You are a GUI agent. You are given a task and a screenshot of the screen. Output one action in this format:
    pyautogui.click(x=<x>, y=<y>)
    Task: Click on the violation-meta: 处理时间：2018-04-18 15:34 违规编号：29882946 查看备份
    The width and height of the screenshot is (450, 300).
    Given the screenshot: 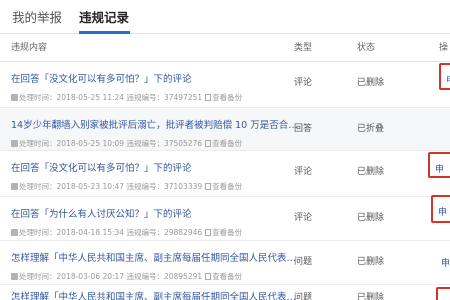 What is the action you would take?
    pyautogui.click(x=126, y=232)
    